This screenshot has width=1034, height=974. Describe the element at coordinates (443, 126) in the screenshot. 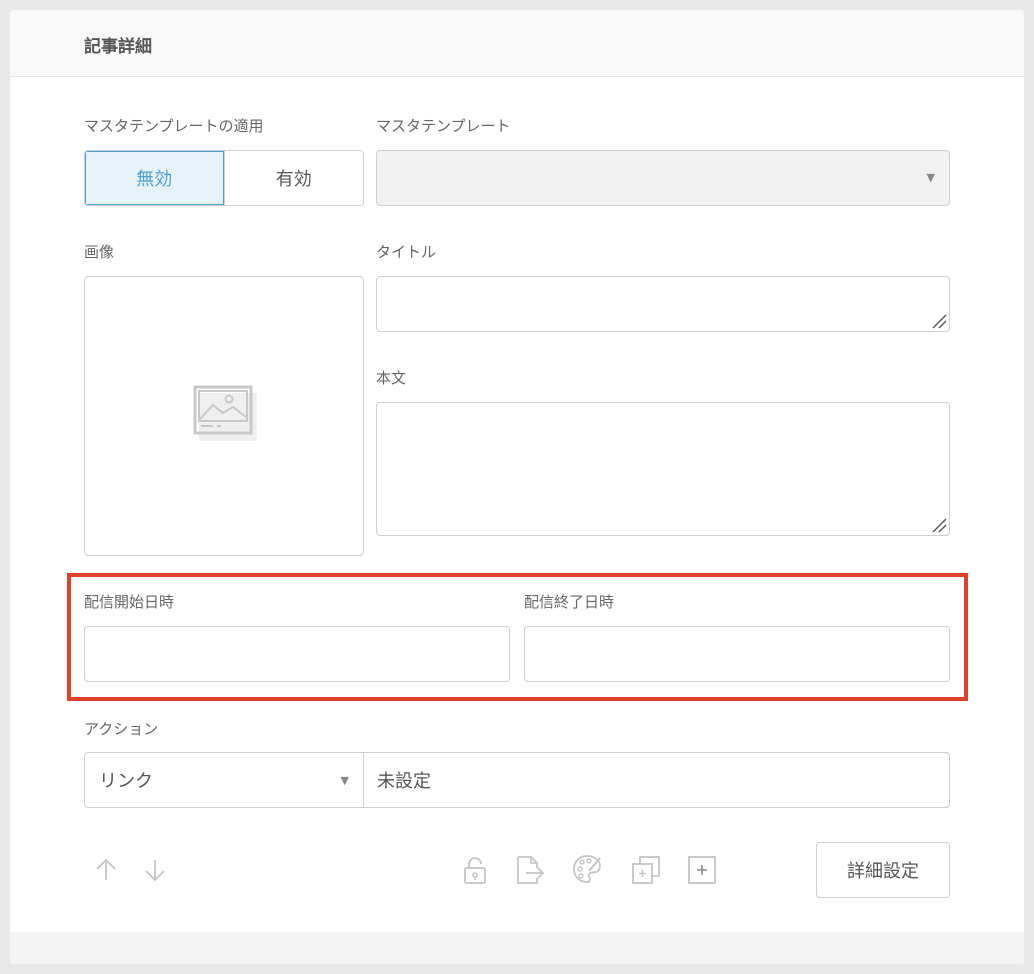

I see `master-template-label: マスタテンプレート` at that location.